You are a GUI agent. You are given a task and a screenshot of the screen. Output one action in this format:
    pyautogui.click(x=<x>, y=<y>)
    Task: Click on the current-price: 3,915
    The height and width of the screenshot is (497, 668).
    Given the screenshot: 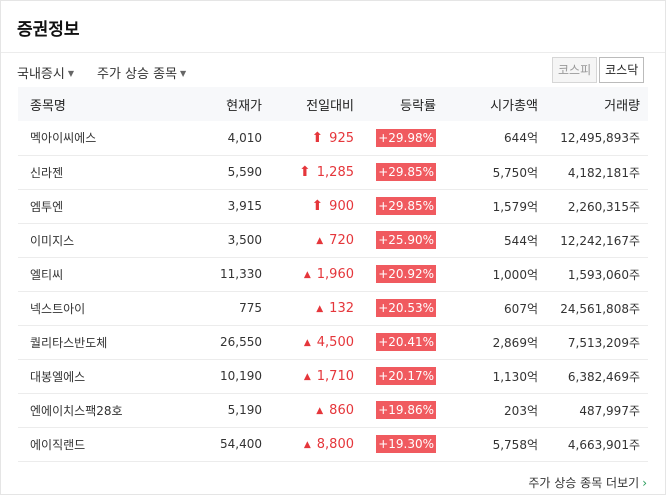 What is the action you would take?
    pyautogui.click(x=244, y=206)
    